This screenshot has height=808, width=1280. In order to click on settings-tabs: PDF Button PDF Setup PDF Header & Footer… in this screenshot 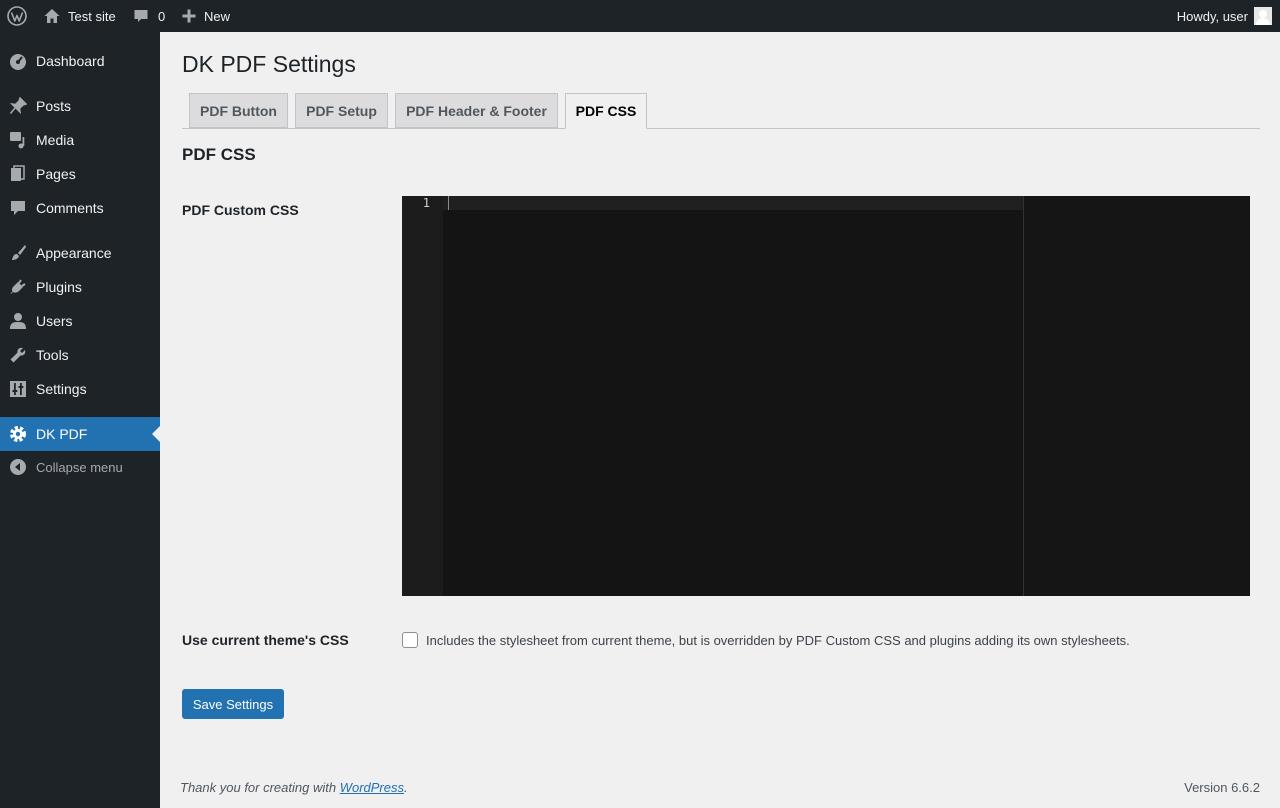, I will do `click(721, 111)`.